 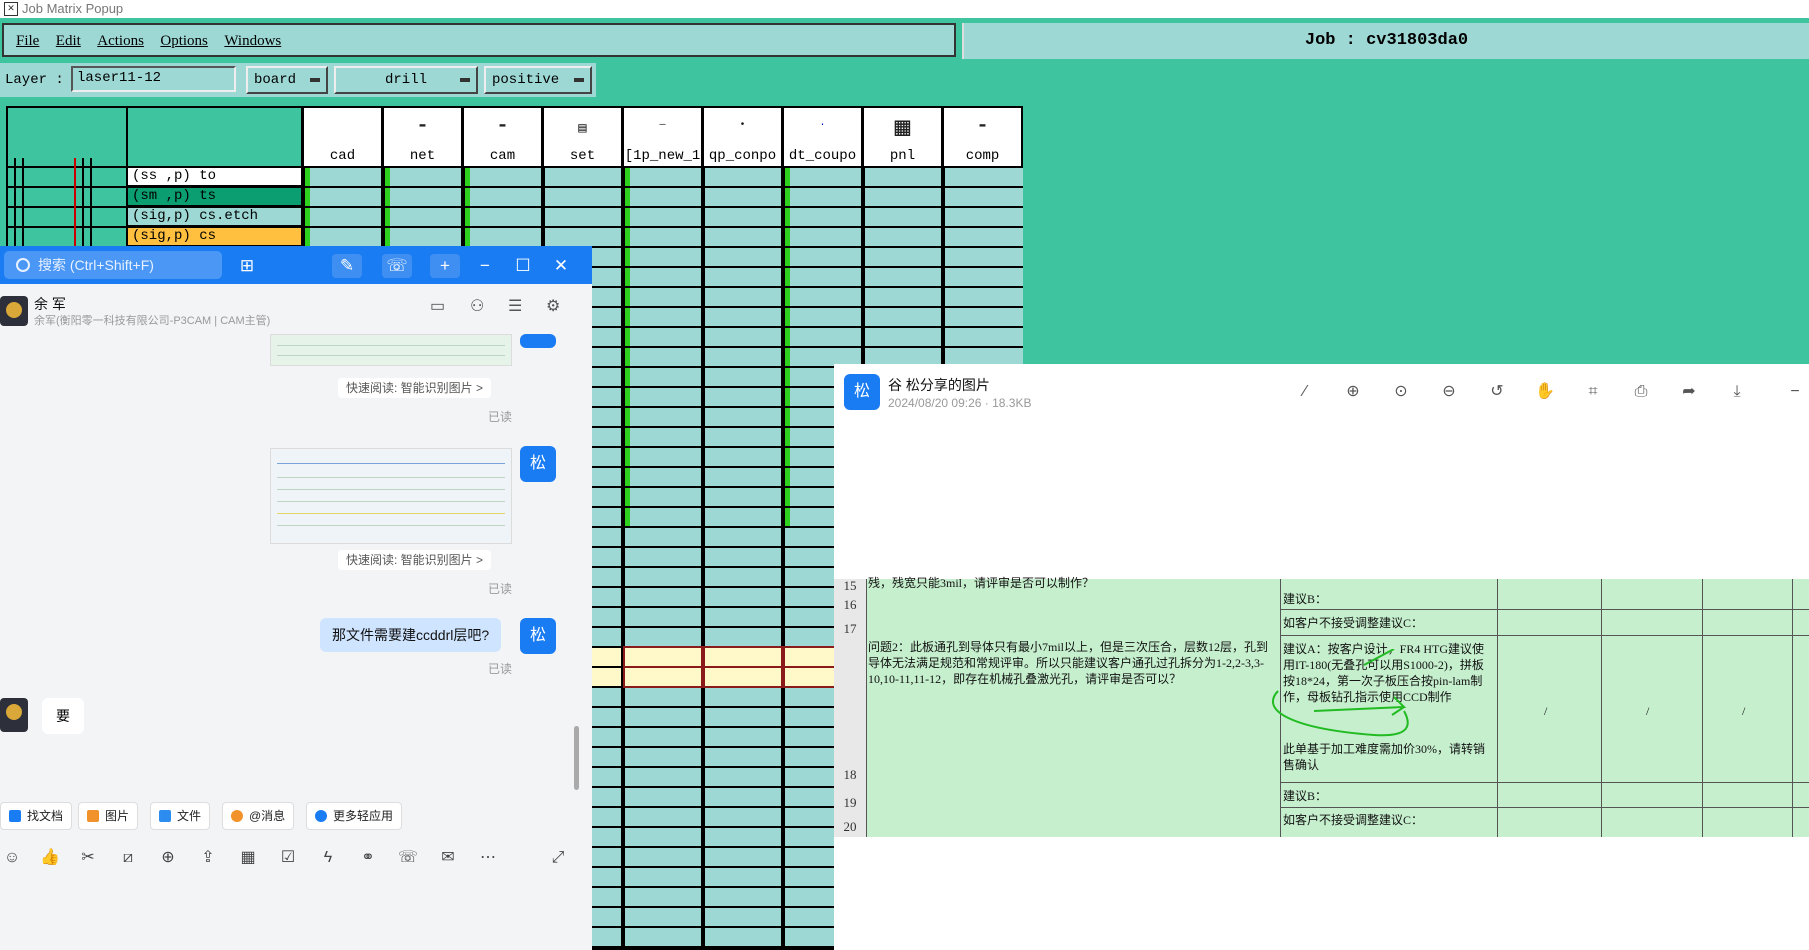 I want to click on menu-edit: Edit, so click(x=68, y=41).